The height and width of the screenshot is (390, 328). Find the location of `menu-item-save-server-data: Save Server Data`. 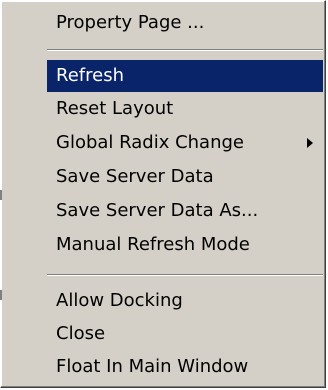

menu-item-save-server-data: Save Server Data is located at coordinates (185, 177).